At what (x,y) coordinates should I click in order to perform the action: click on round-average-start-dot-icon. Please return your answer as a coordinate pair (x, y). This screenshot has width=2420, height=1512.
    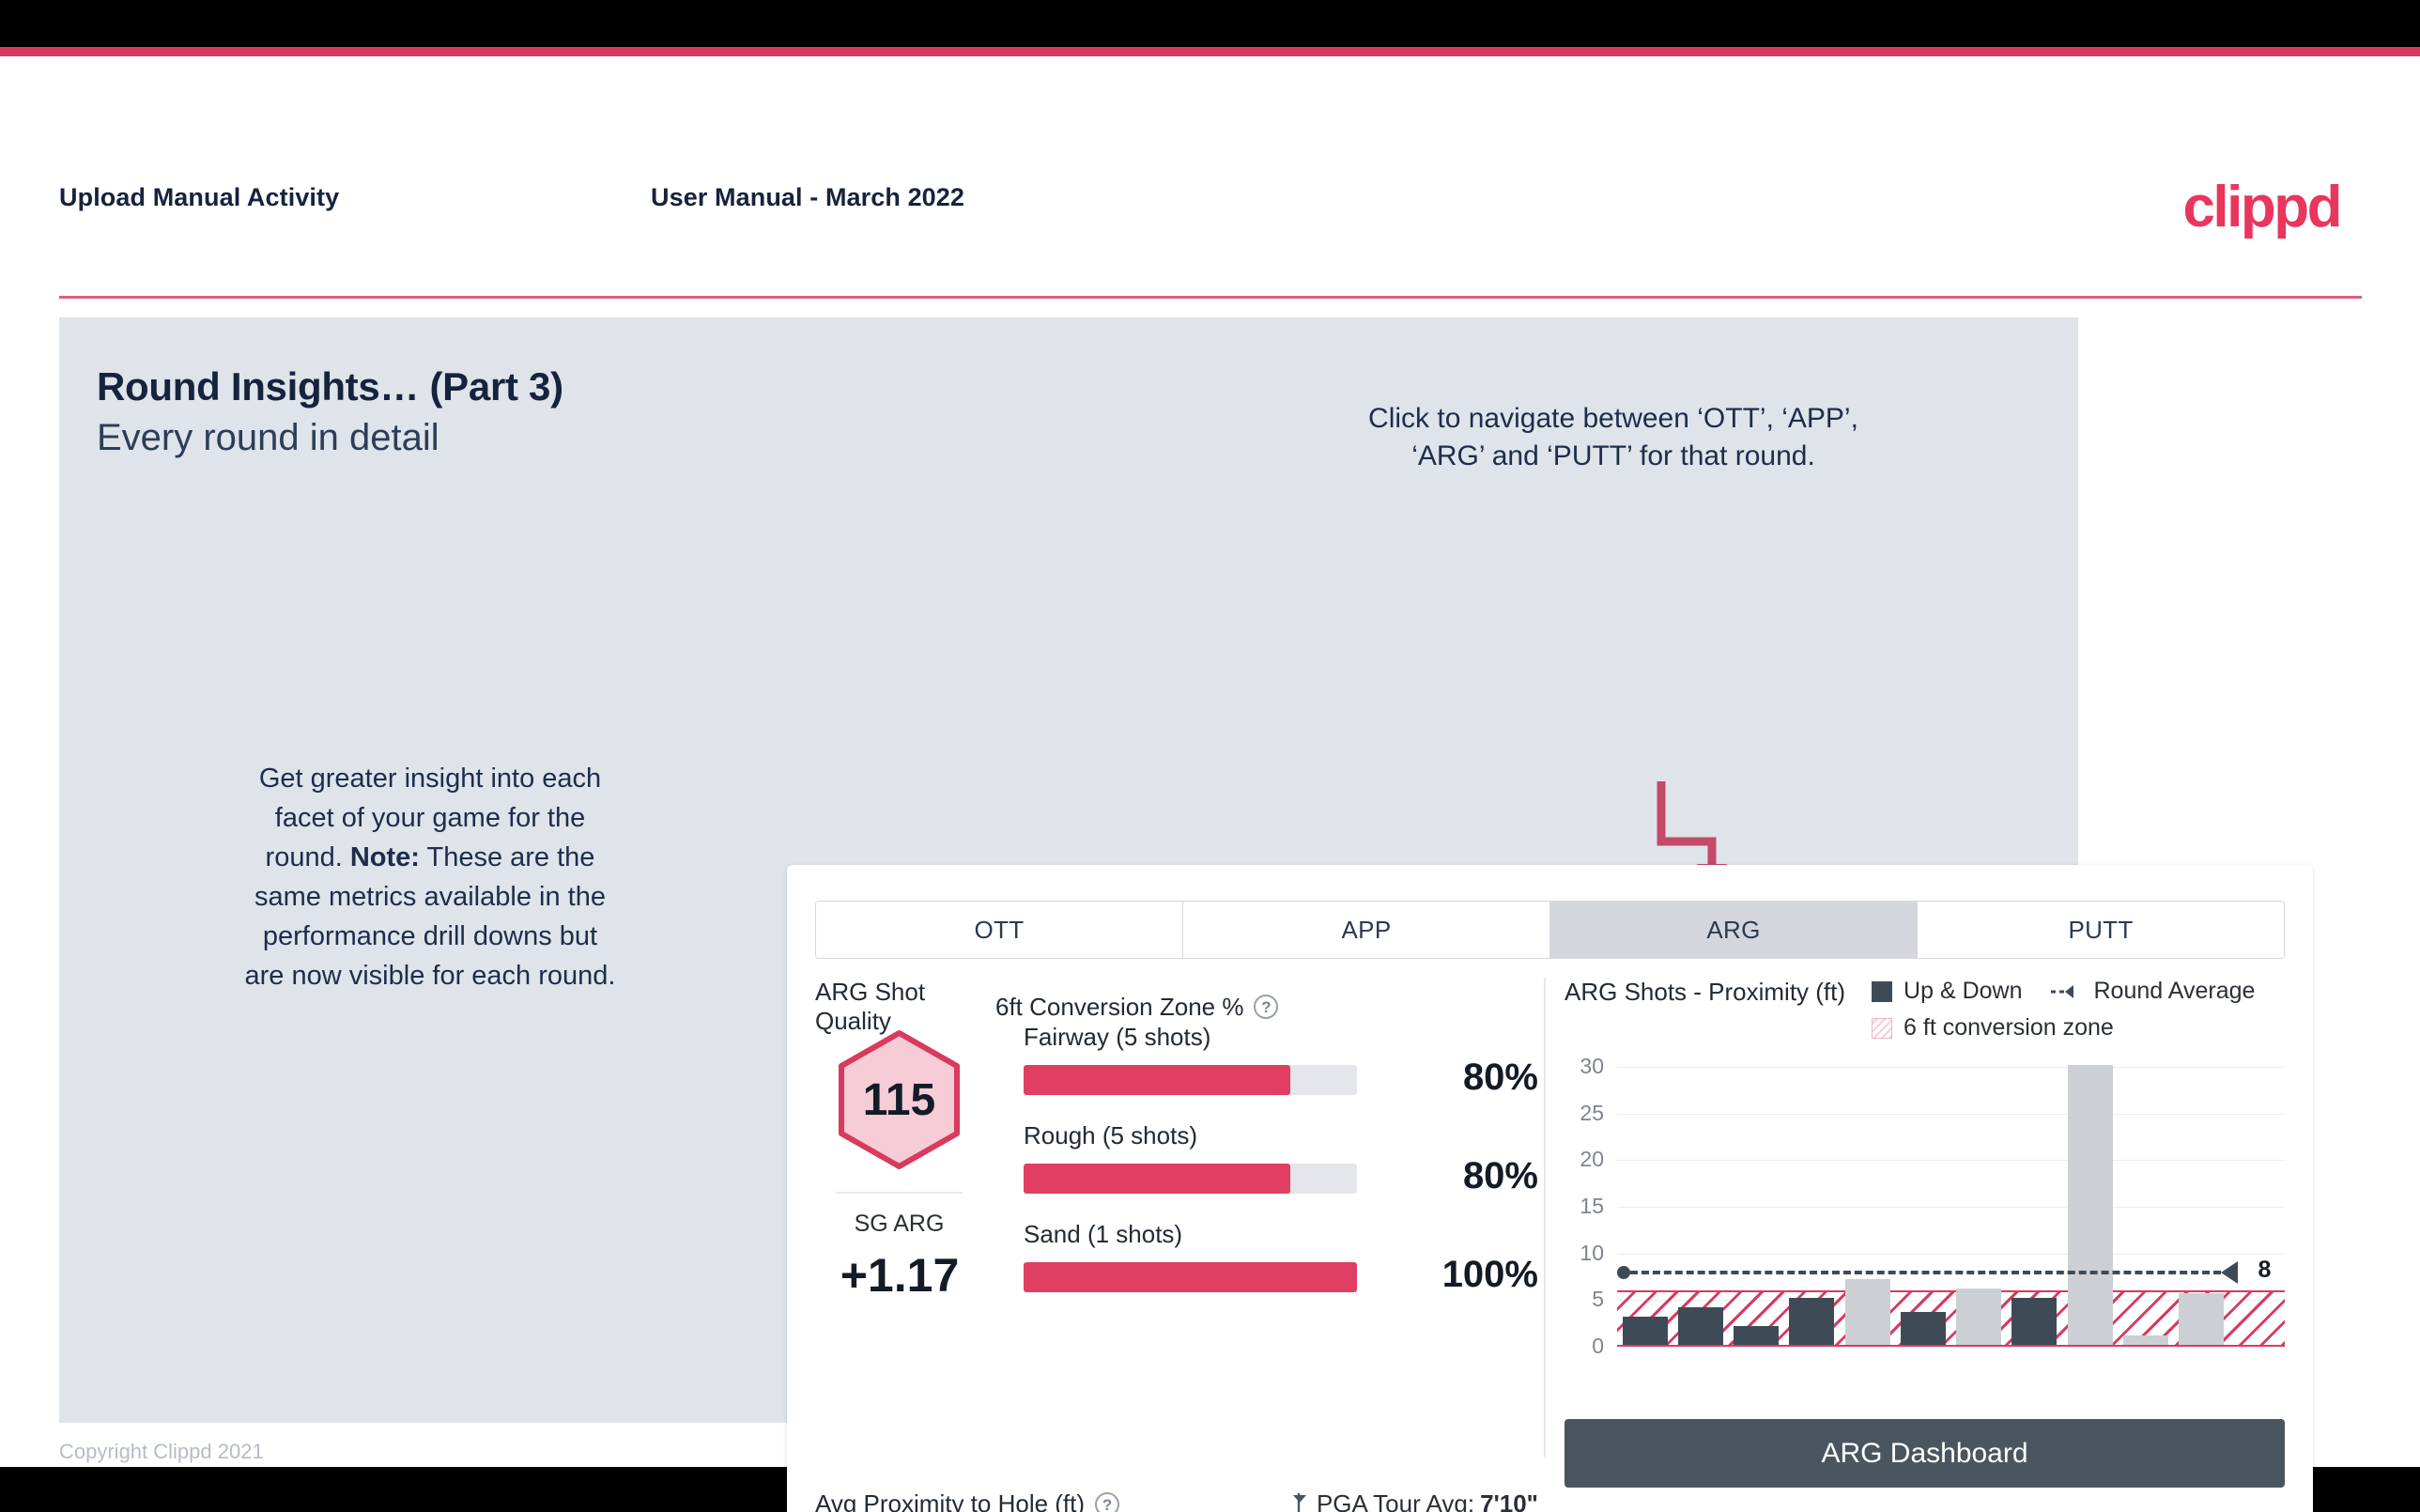
    Looking at the image, I should click on (1623, 1272).